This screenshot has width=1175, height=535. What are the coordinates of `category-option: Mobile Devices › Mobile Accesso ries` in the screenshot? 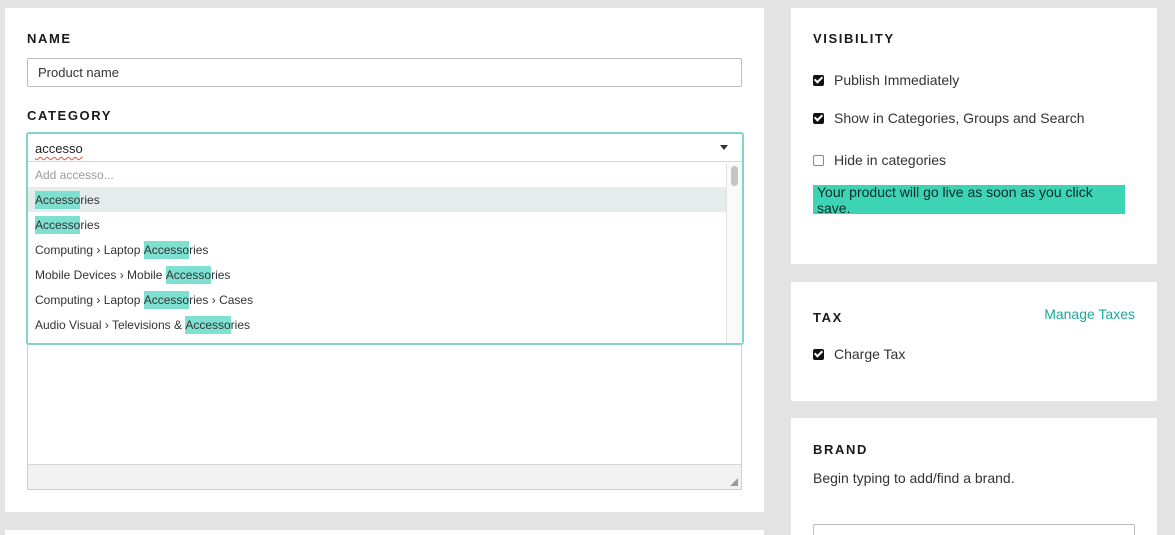 It's located at (377, 274).